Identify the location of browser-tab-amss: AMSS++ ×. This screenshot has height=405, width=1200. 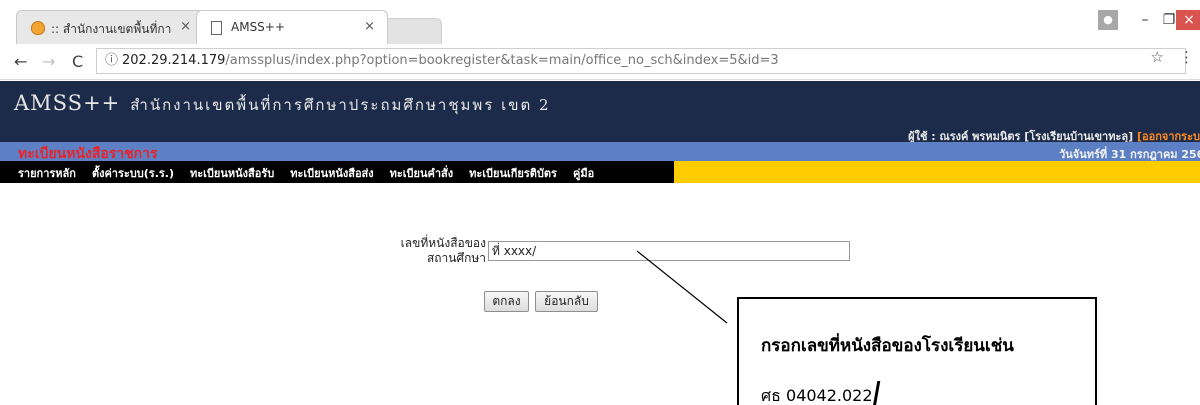
(292, 27).